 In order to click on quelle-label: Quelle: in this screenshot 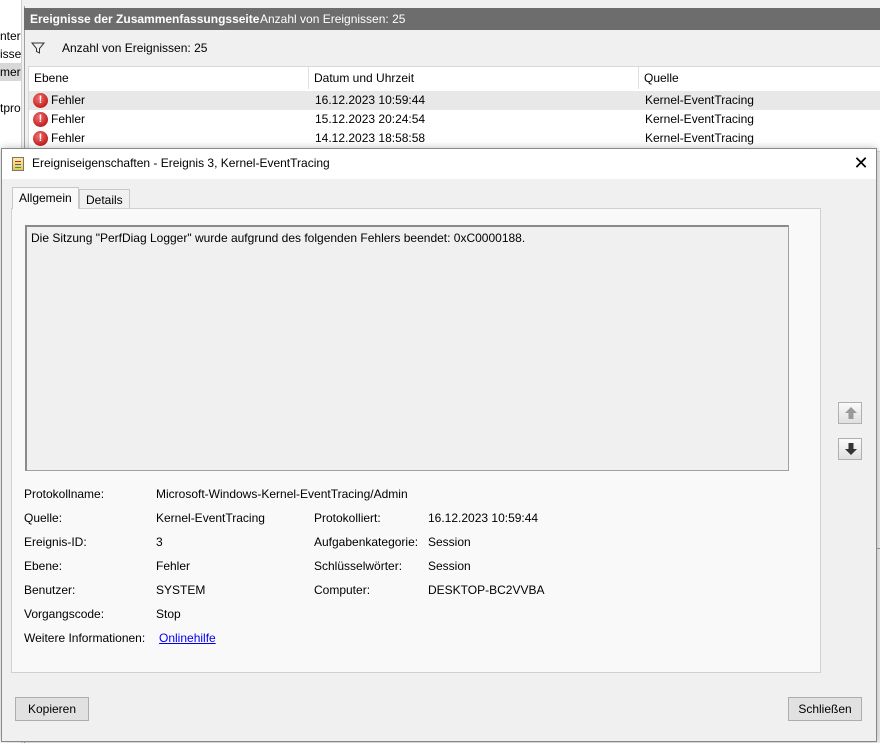, I will do `click(43, 518)`.